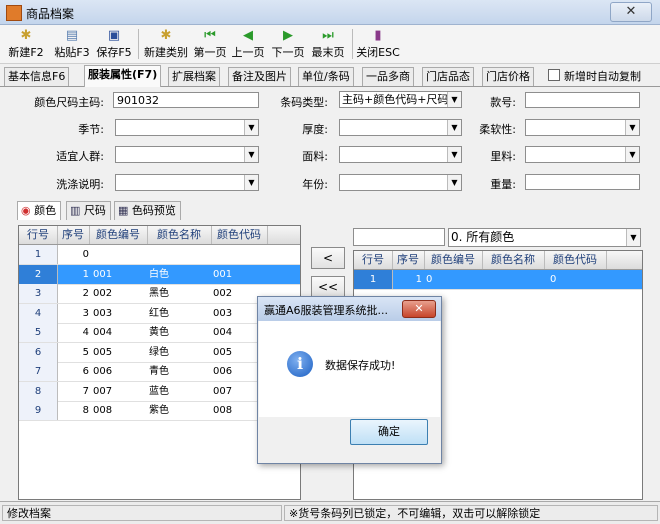  What do you see at coordinates (120, 410) in the screenshot?
I see `color-code-cell: 008` at bounding box center [120, 410].